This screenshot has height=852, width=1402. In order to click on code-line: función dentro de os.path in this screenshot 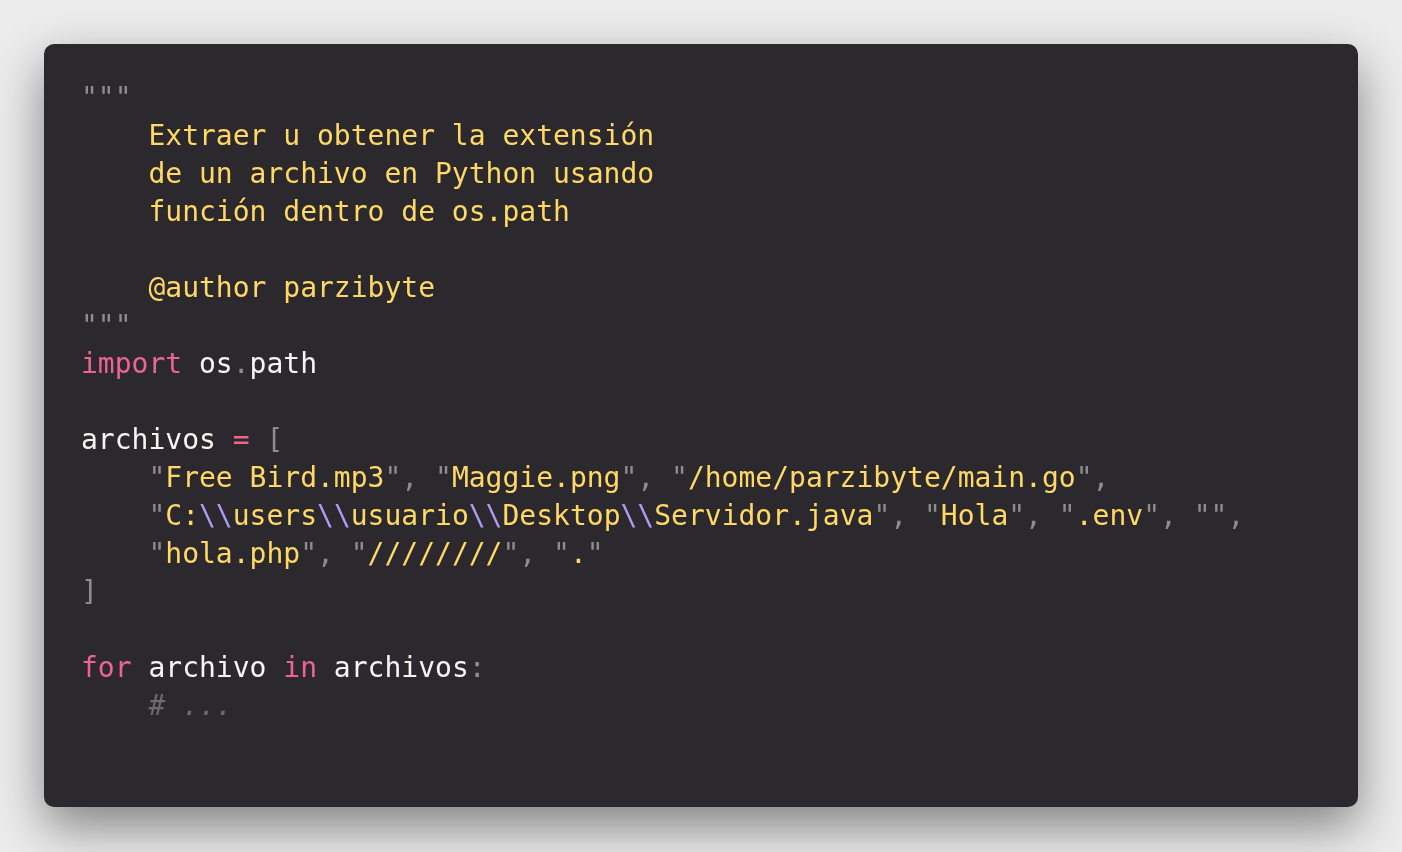, I will do `click(358, 212)`.